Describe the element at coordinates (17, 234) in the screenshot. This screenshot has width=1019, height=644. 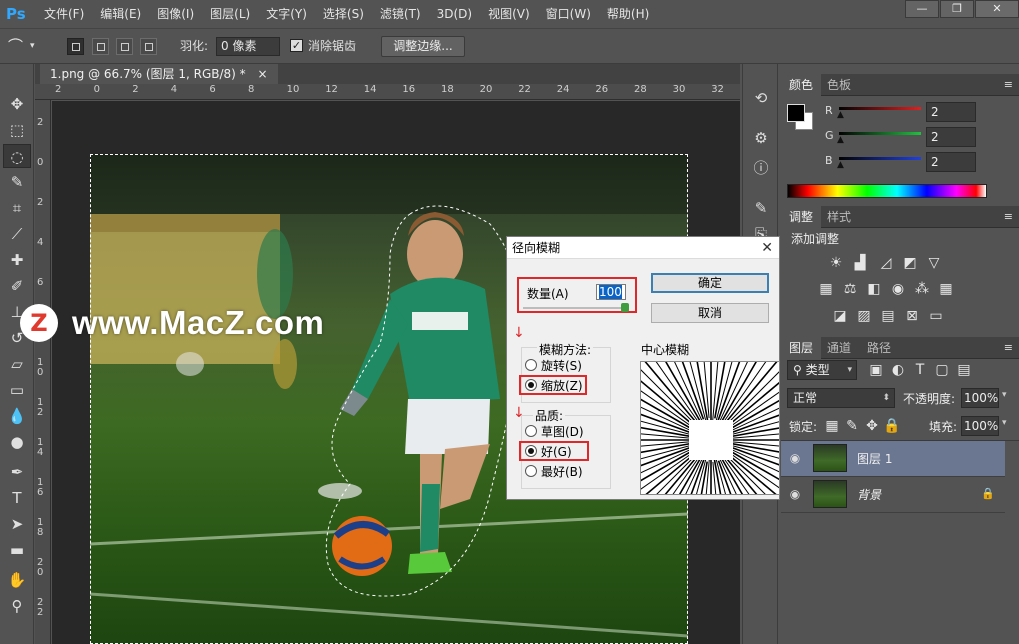
I see `eyedropper-tool-icon: ⟋` at that location.